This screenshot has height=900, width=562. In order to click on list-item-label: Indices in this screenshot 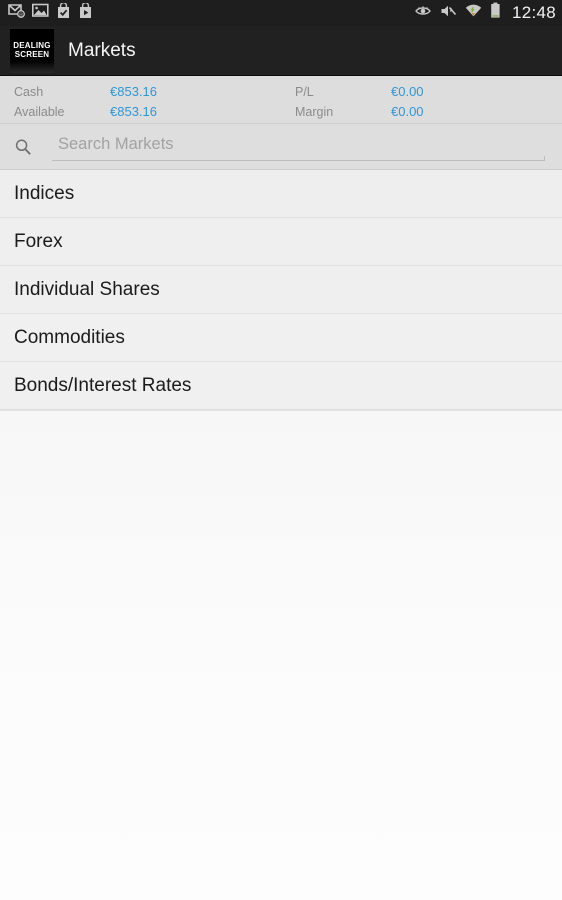, I will do `click(44, 193)`.